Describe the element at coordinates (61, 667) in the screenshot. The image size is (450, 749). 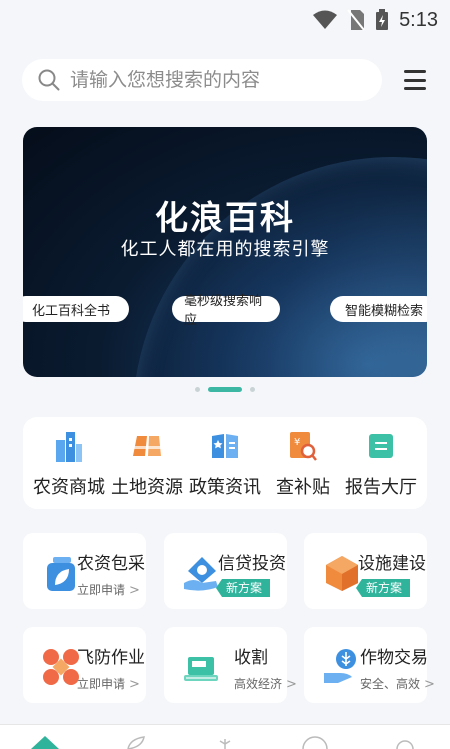
I see `drone-icon` at that location.